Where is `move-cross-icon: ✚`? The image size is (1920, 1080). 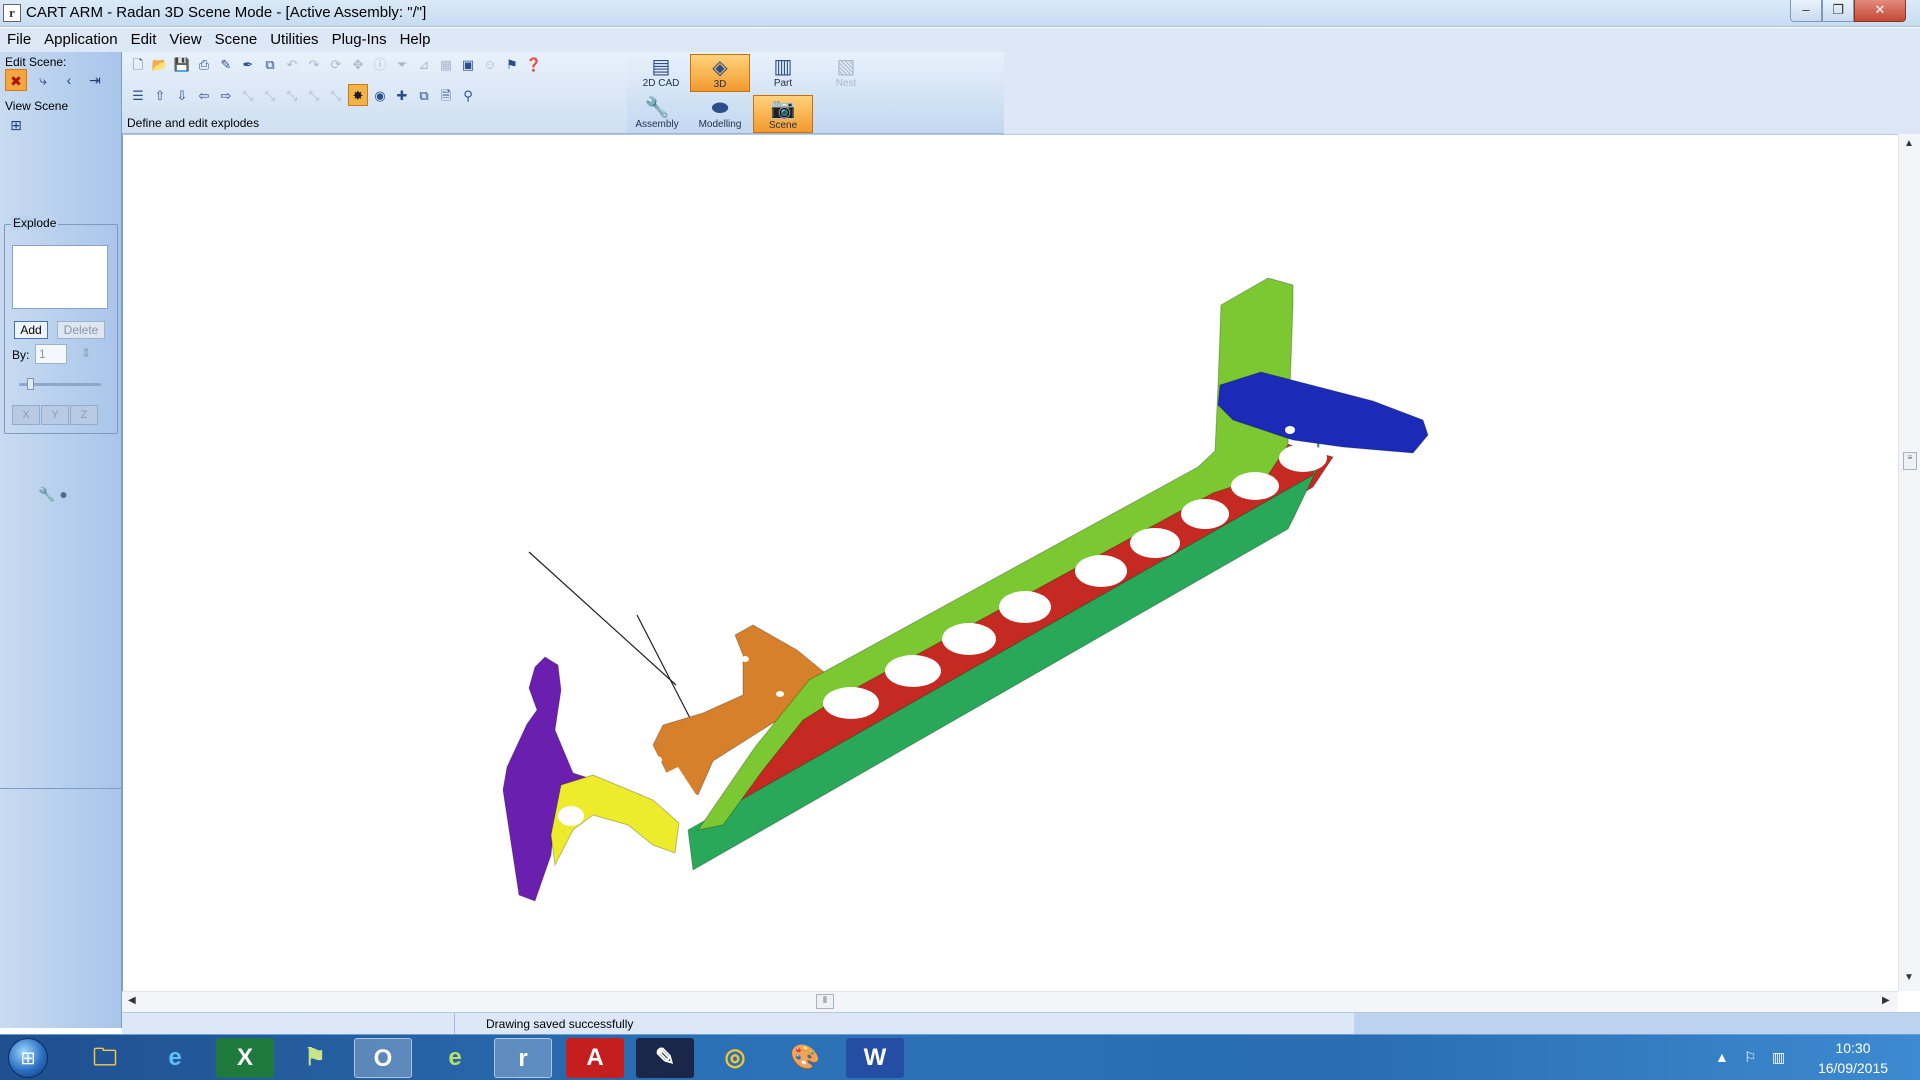
move-cross-icon: ✚ is located at coordinates (402, 96).